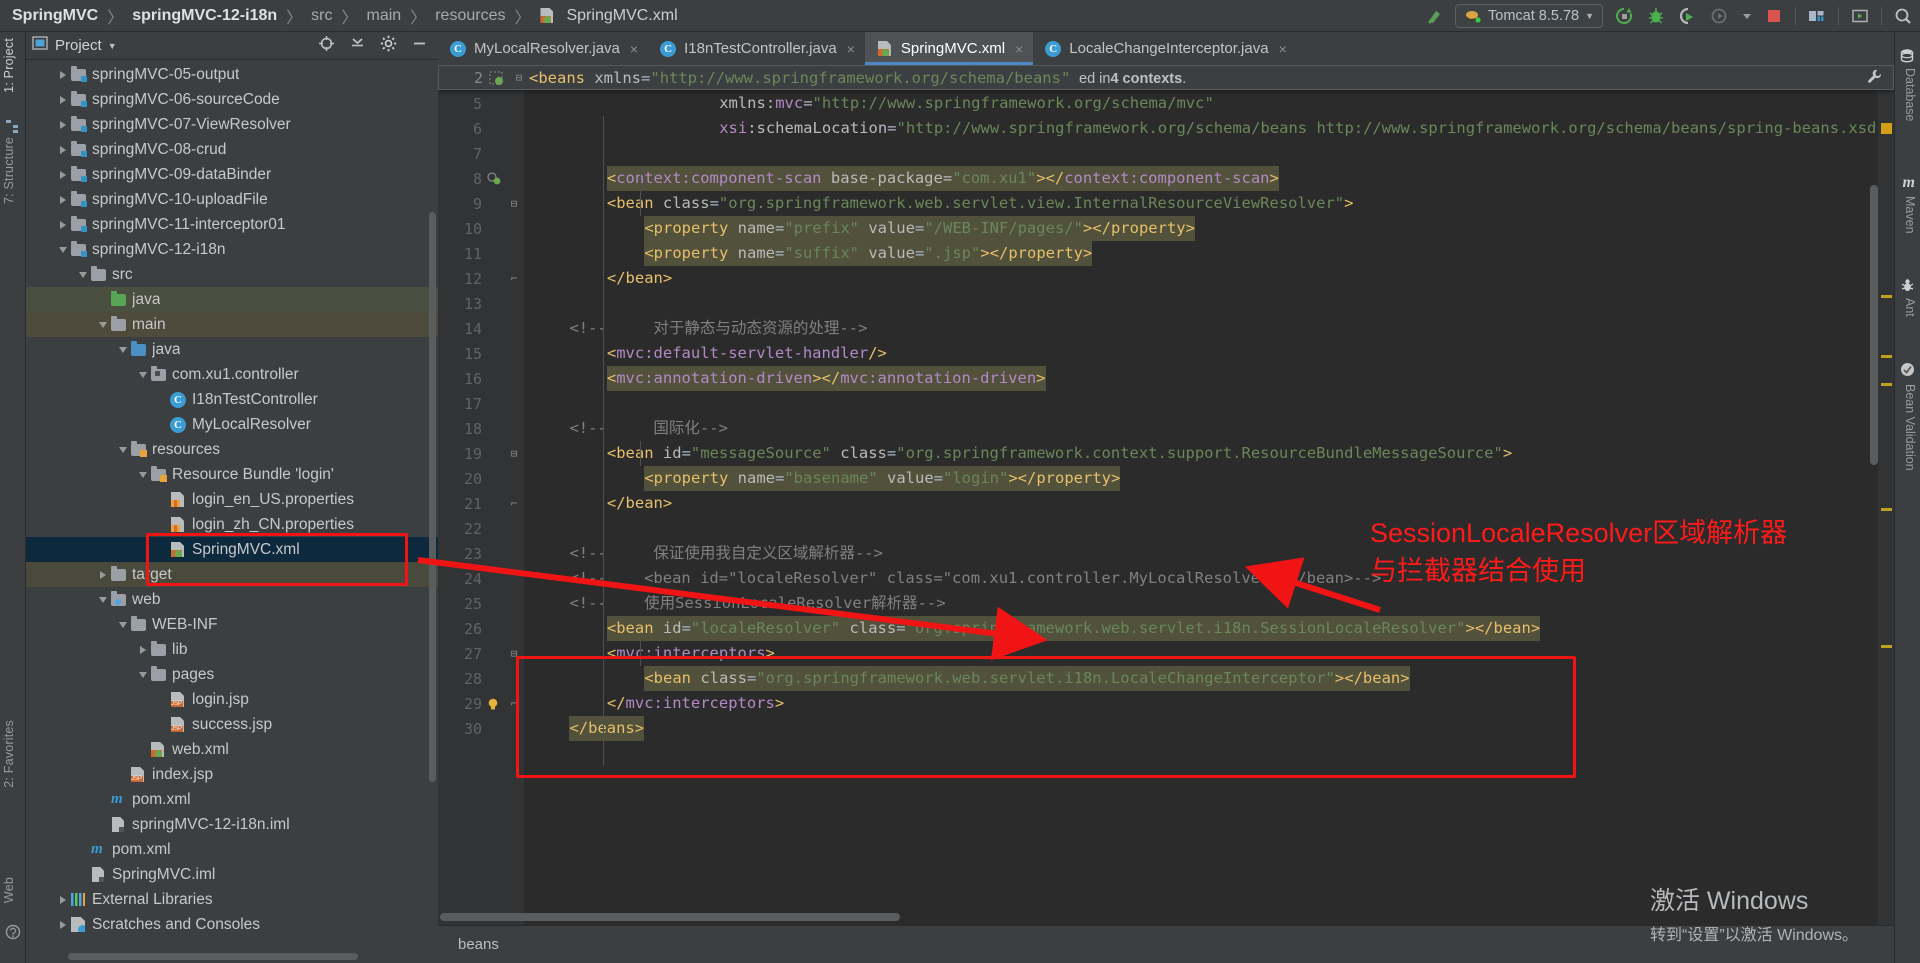  Describe the element at coordinates (1910, 307) in the screenshot. I see `tool-window-ant: Ant` at that location.